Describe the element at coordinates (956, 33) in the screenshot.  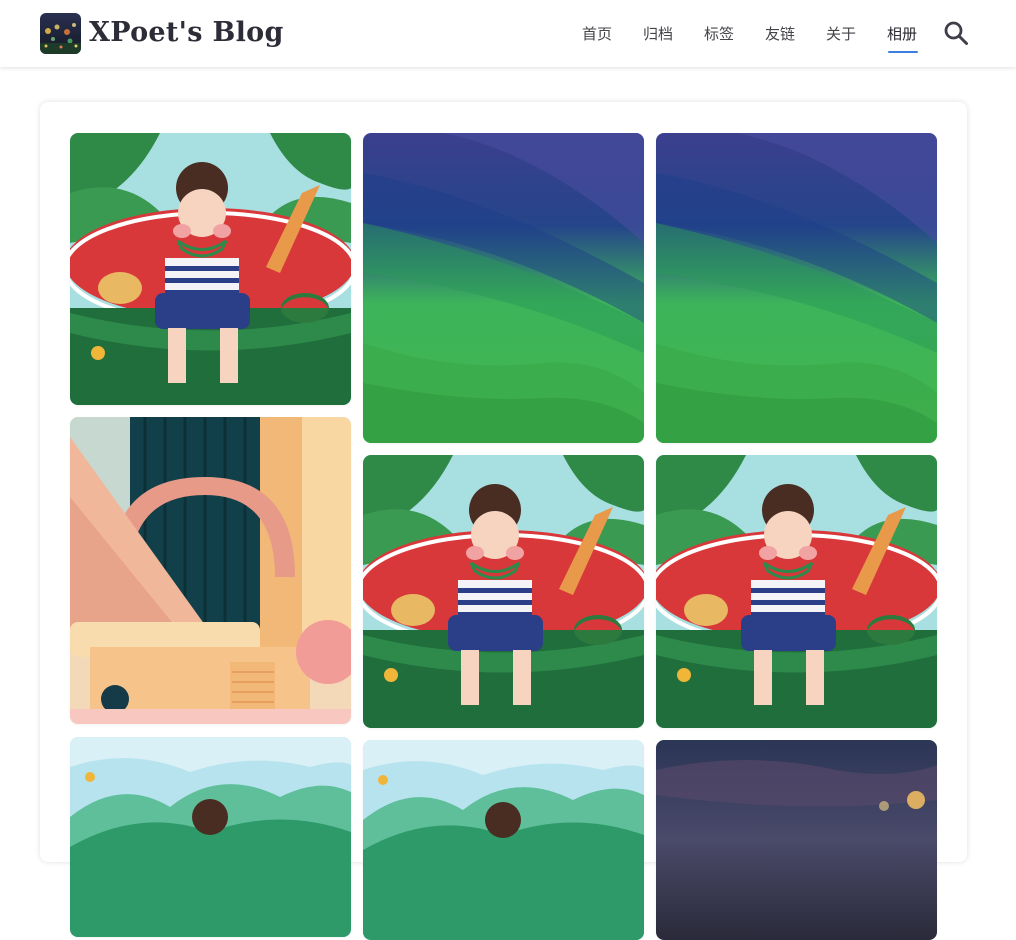
I see `search-icon` at that location.